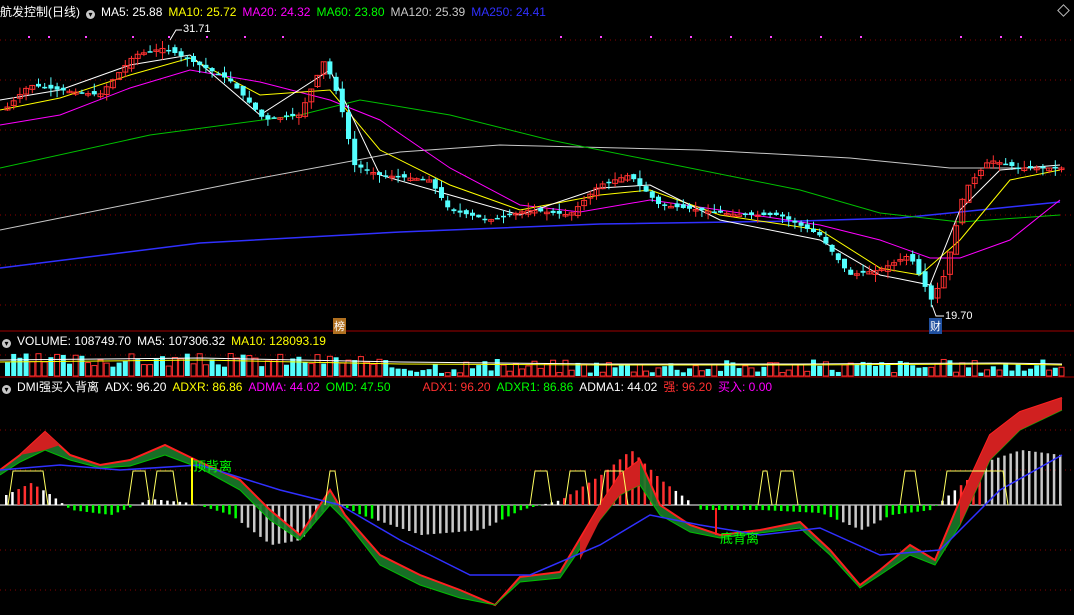  Describe the element at coordinates (959, 316) in the screenshot. I see `low-price-label: 19.70` at that location.